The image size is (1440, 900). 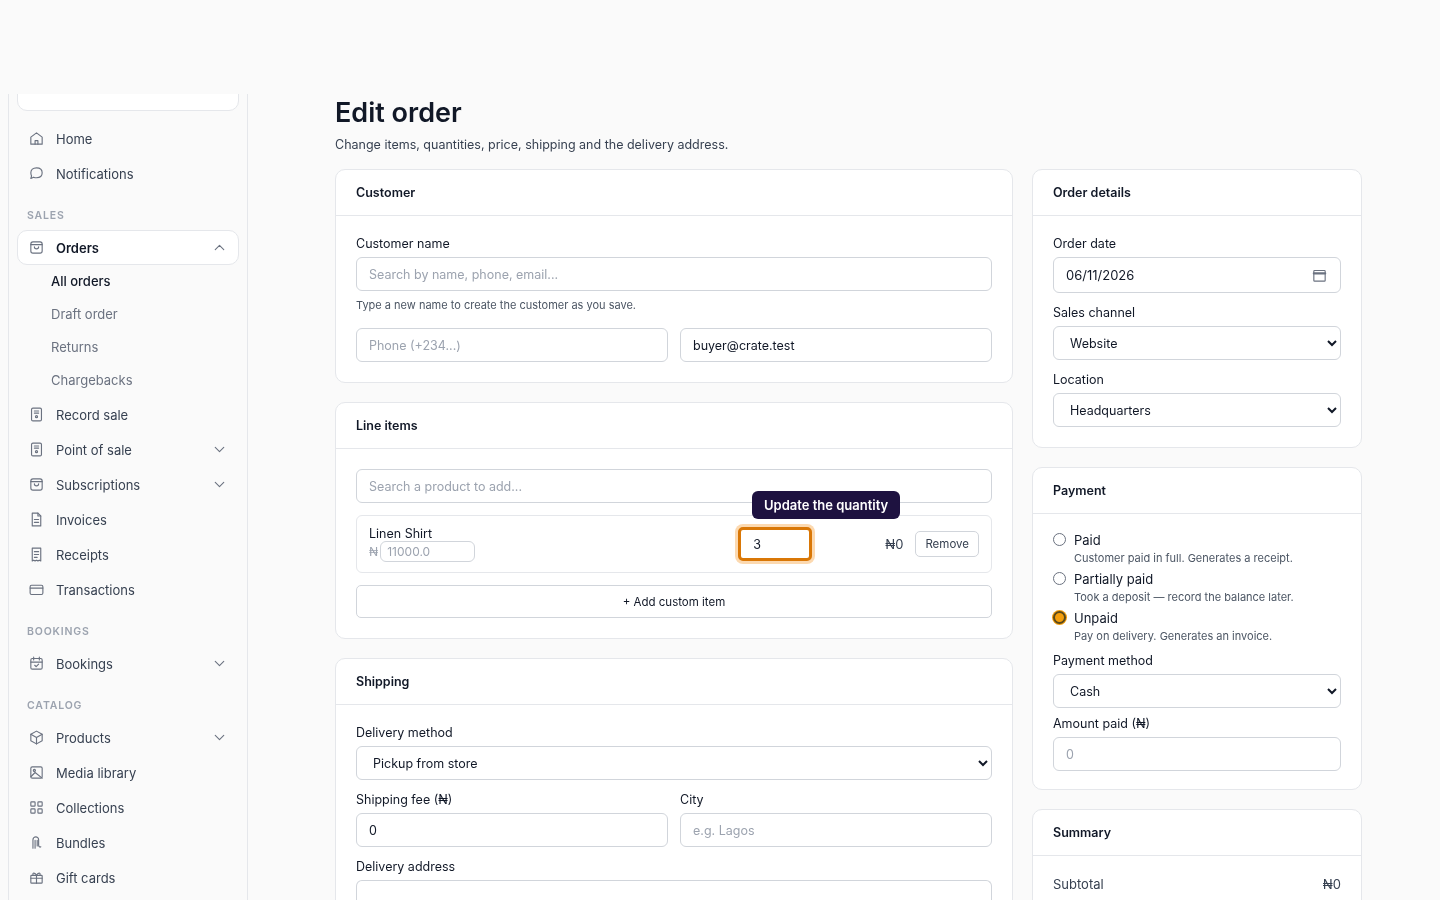 What do you see at coordinates (1197, 833) in the screenshot?
I see `card-title: Summary` at bounding box center [1197, 833].